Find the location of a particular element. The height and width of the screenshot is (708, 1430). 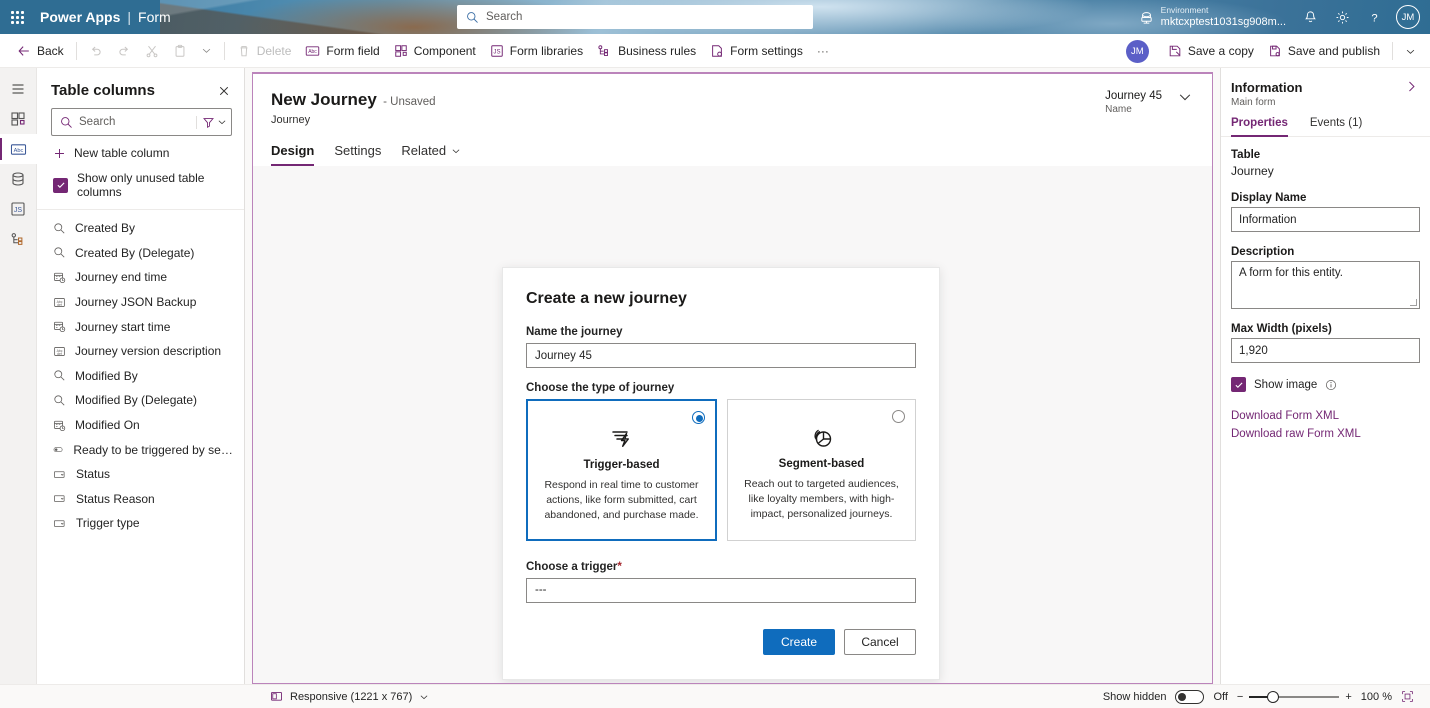

show-hidden-toggle is located at coordinates (1190, 696).